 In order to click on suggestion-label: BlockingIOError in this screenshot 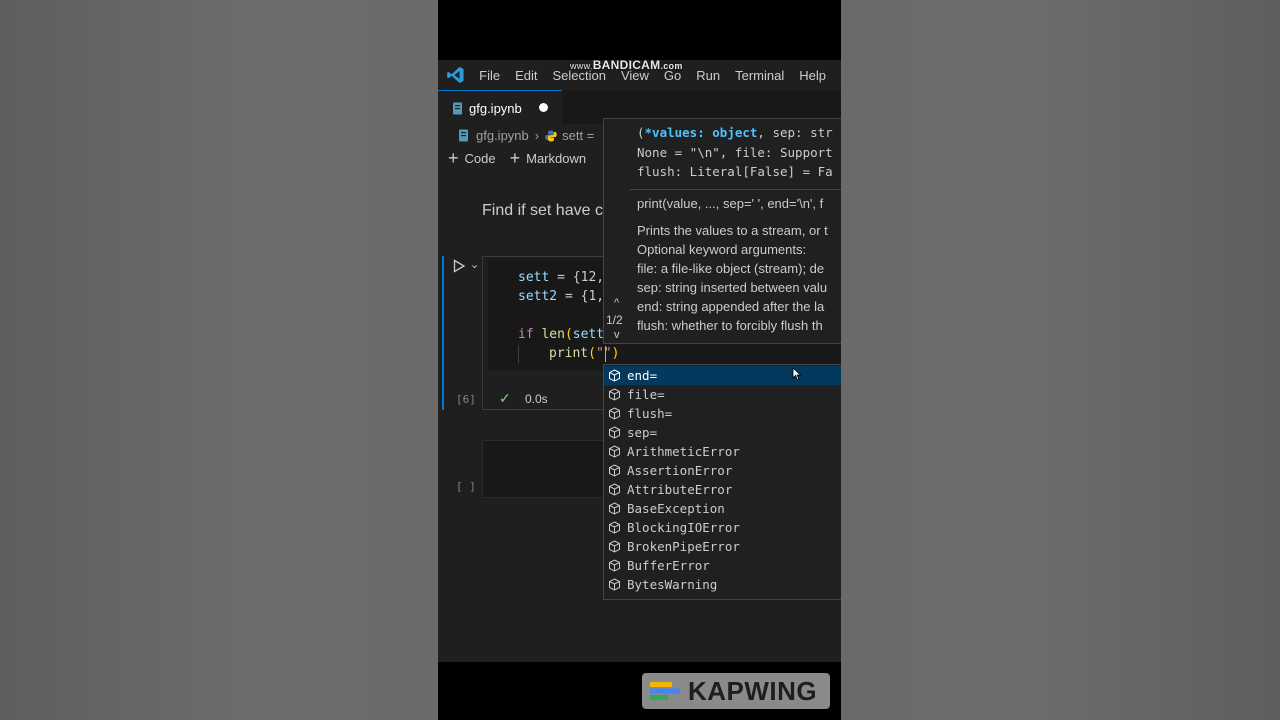, I will do `click(683, 527)`.